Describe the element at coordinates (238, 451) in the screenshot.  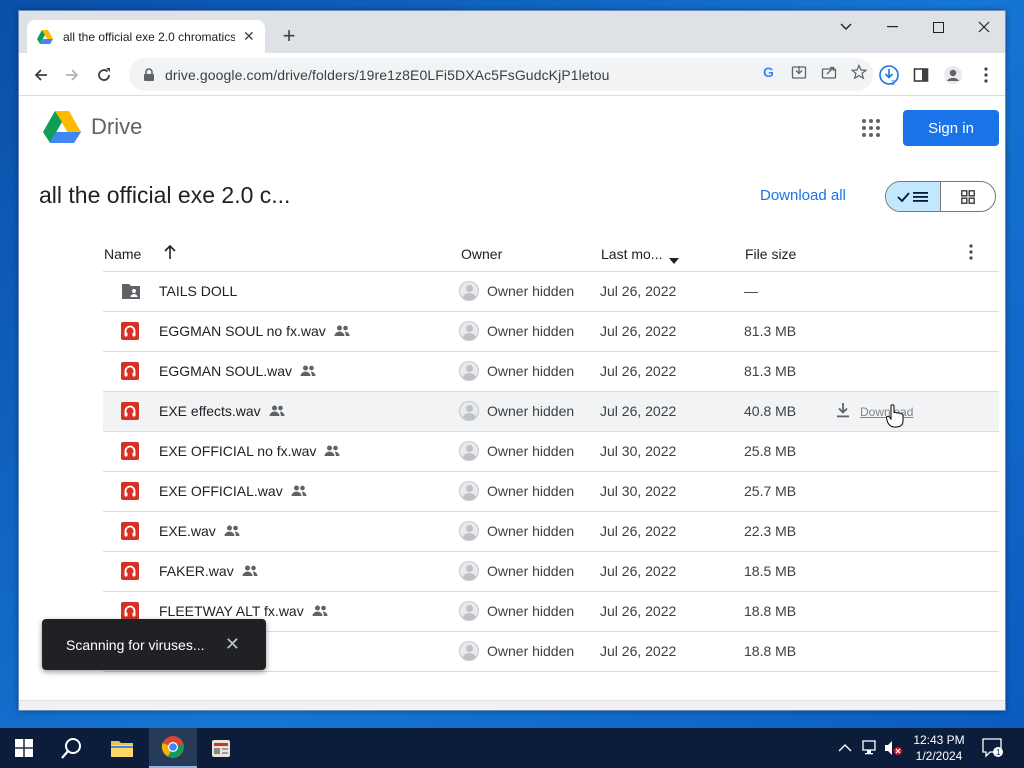
I see `file-name-text: EXE OFFICIAL no fx.wav` at that location.